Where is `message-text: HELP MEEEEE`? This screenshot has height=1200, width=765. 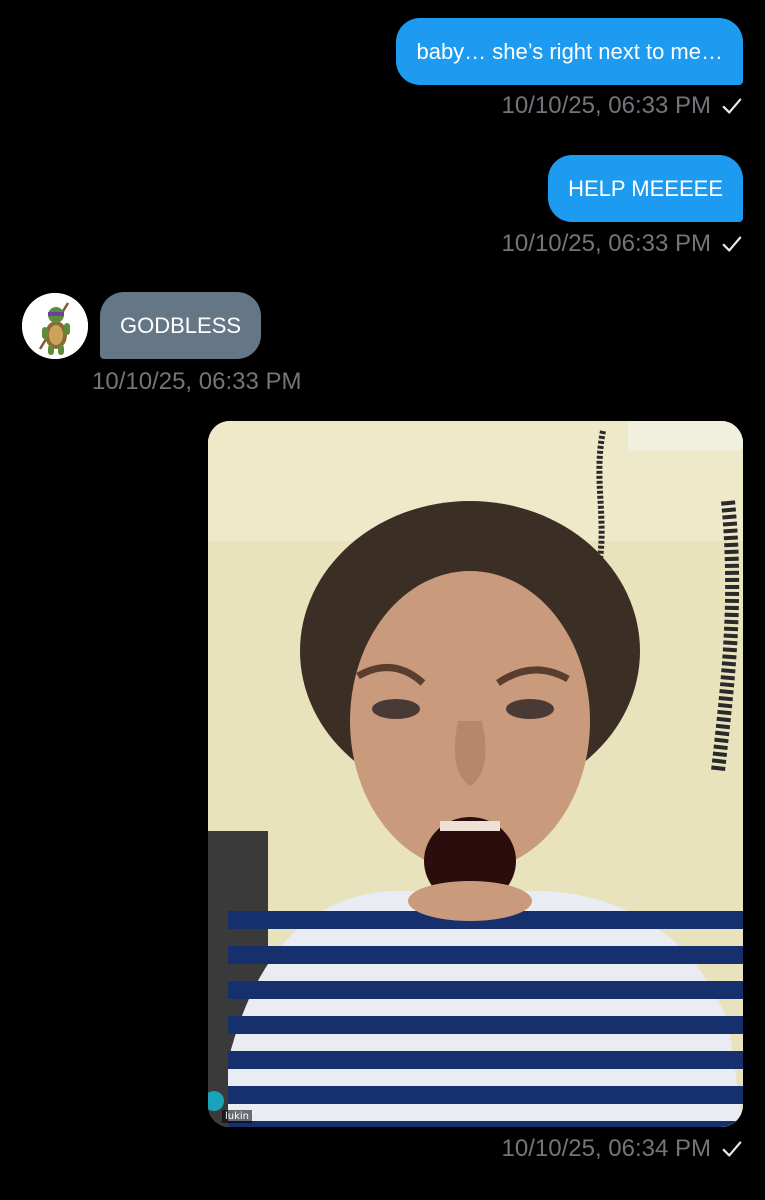 message-text: HELP MEEEEE is located at coordinates (645, 188).